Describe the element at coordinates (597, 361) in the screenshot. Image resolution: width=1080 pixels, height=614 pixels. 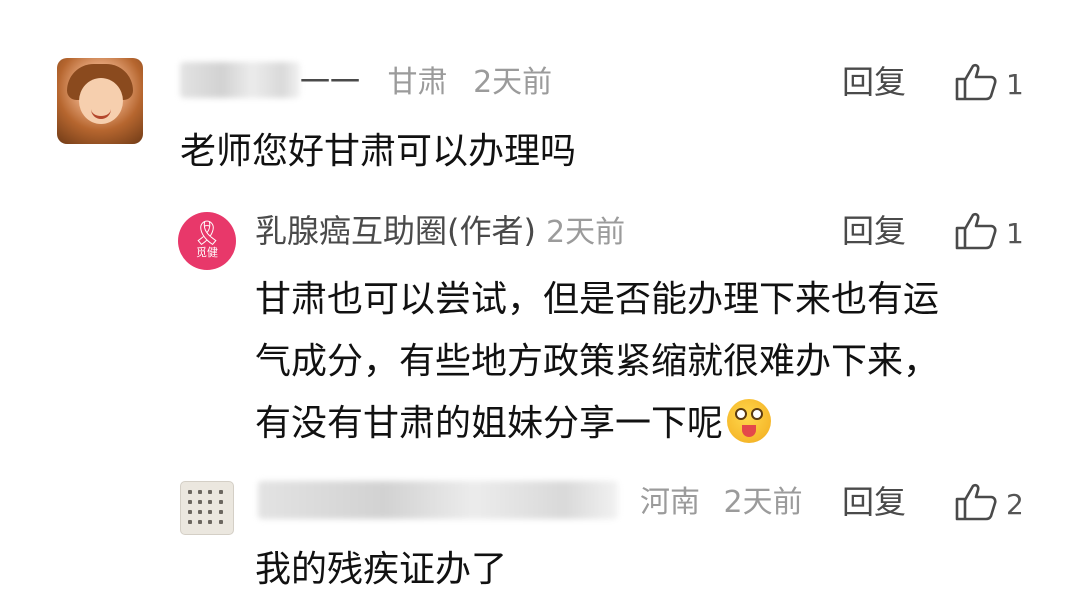
I see `reply-text-line-2: 气成分，有些地方政策紧缩就很难办下来，` at that location.